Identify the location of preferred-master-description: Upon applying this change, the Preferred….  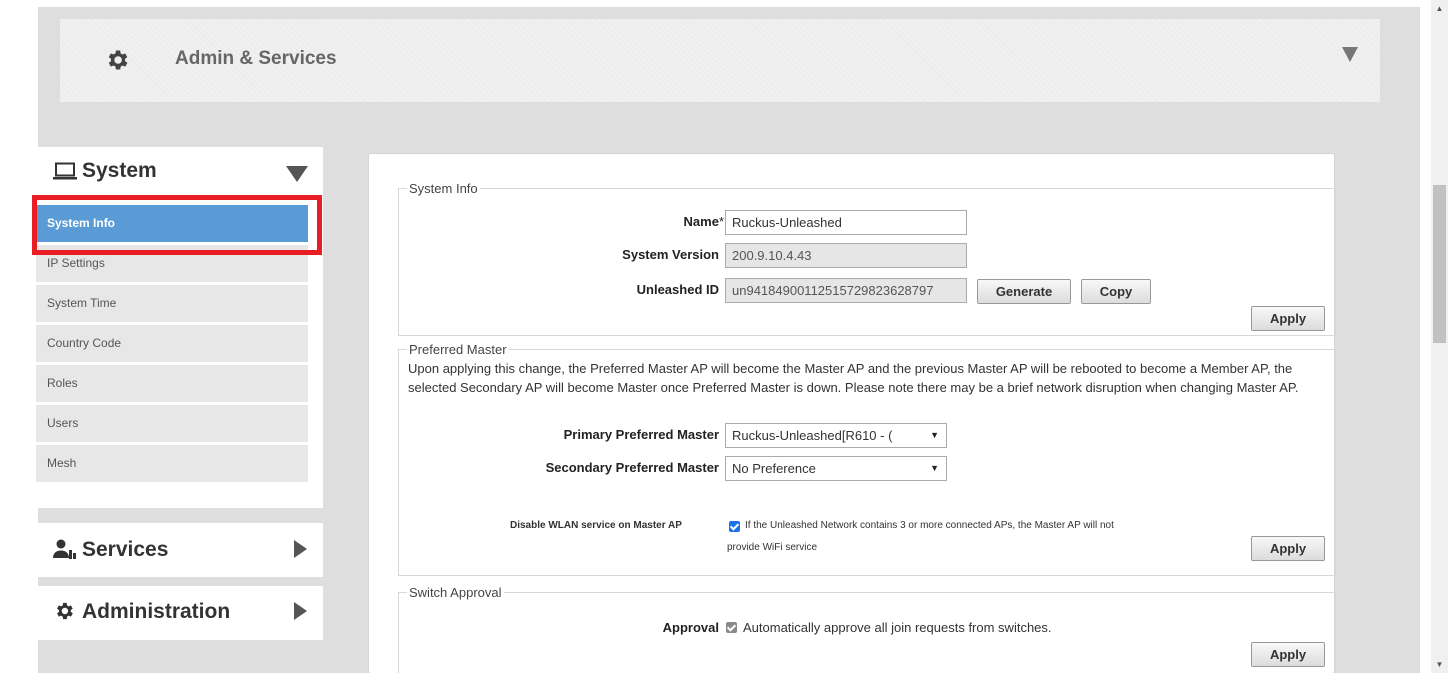
(853, 378).